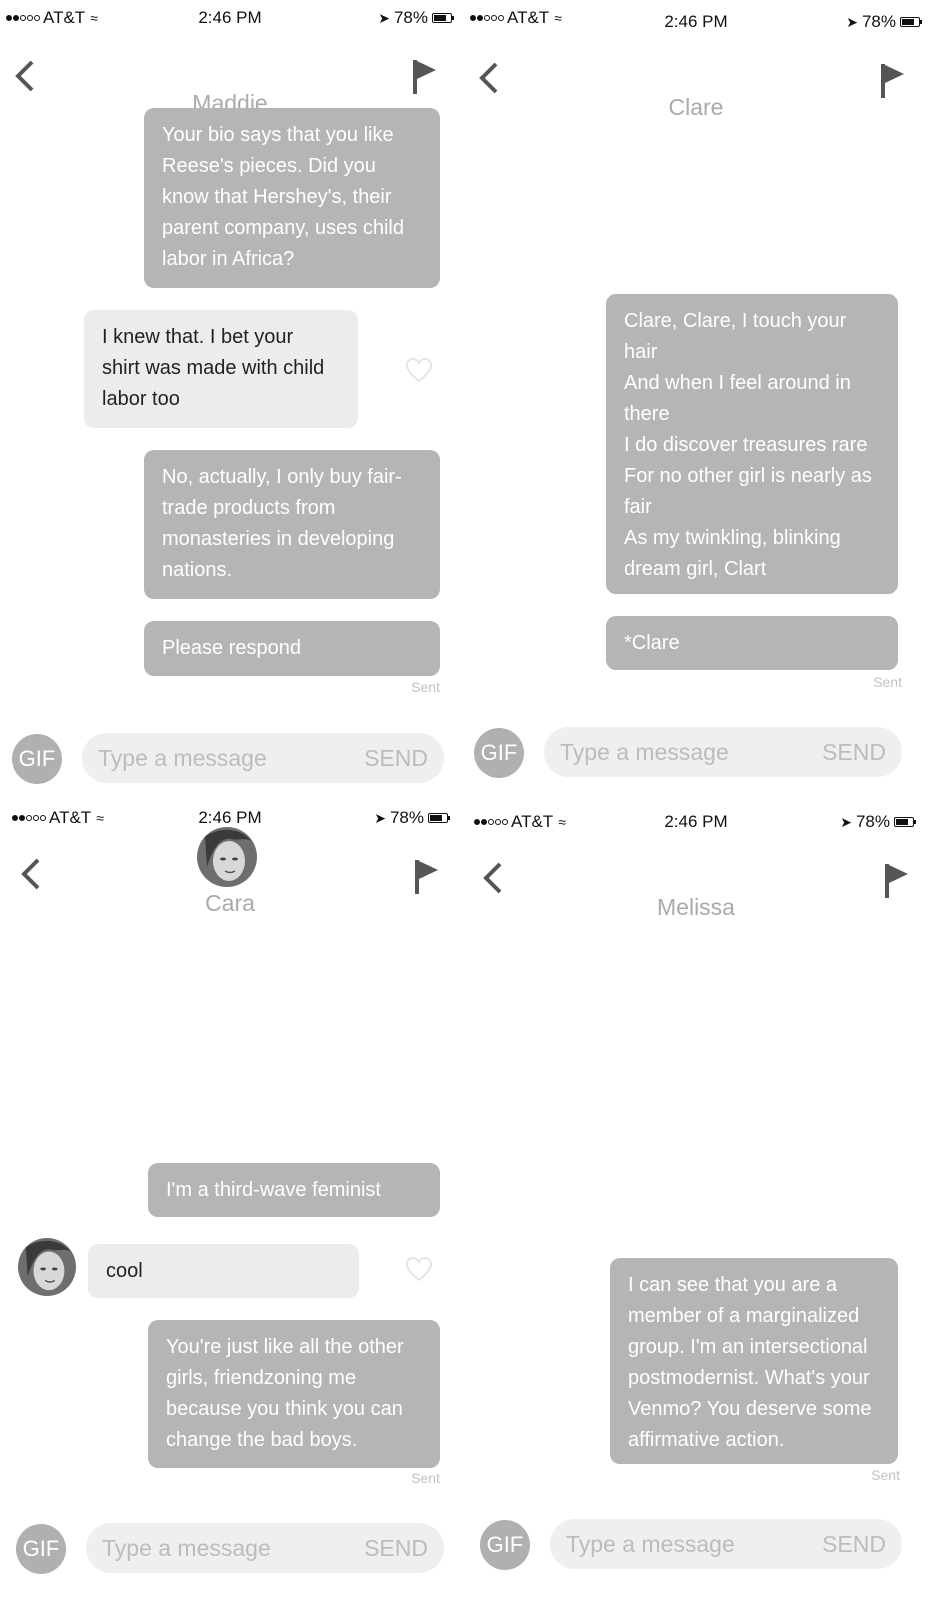 This screenshot has width=928, height=1606. What do you see at coordinates (223, 1271) in the screenshot?
I see `message-incoming: cool` at bounding box center [223, 1271].